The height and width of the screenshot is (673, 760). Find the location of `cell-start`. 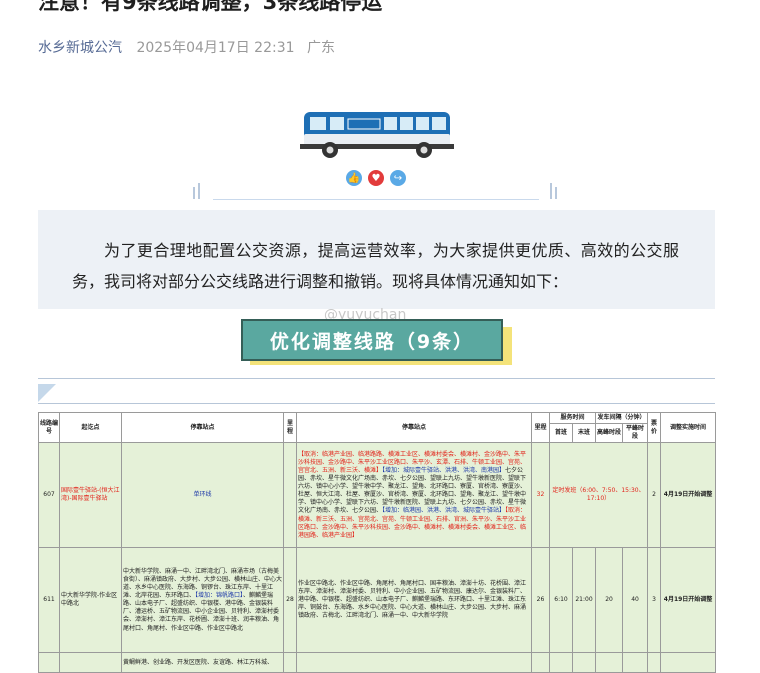

cell-start is located at coordinates (90, 662).